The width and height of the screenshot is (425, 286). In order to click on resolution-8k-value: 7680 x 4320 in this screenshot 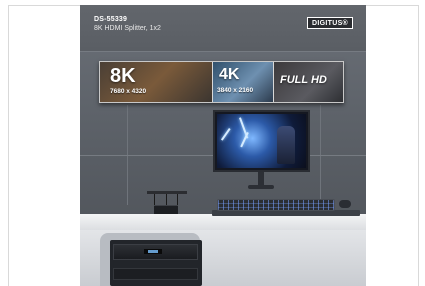, I will do `click(128, 91)`.